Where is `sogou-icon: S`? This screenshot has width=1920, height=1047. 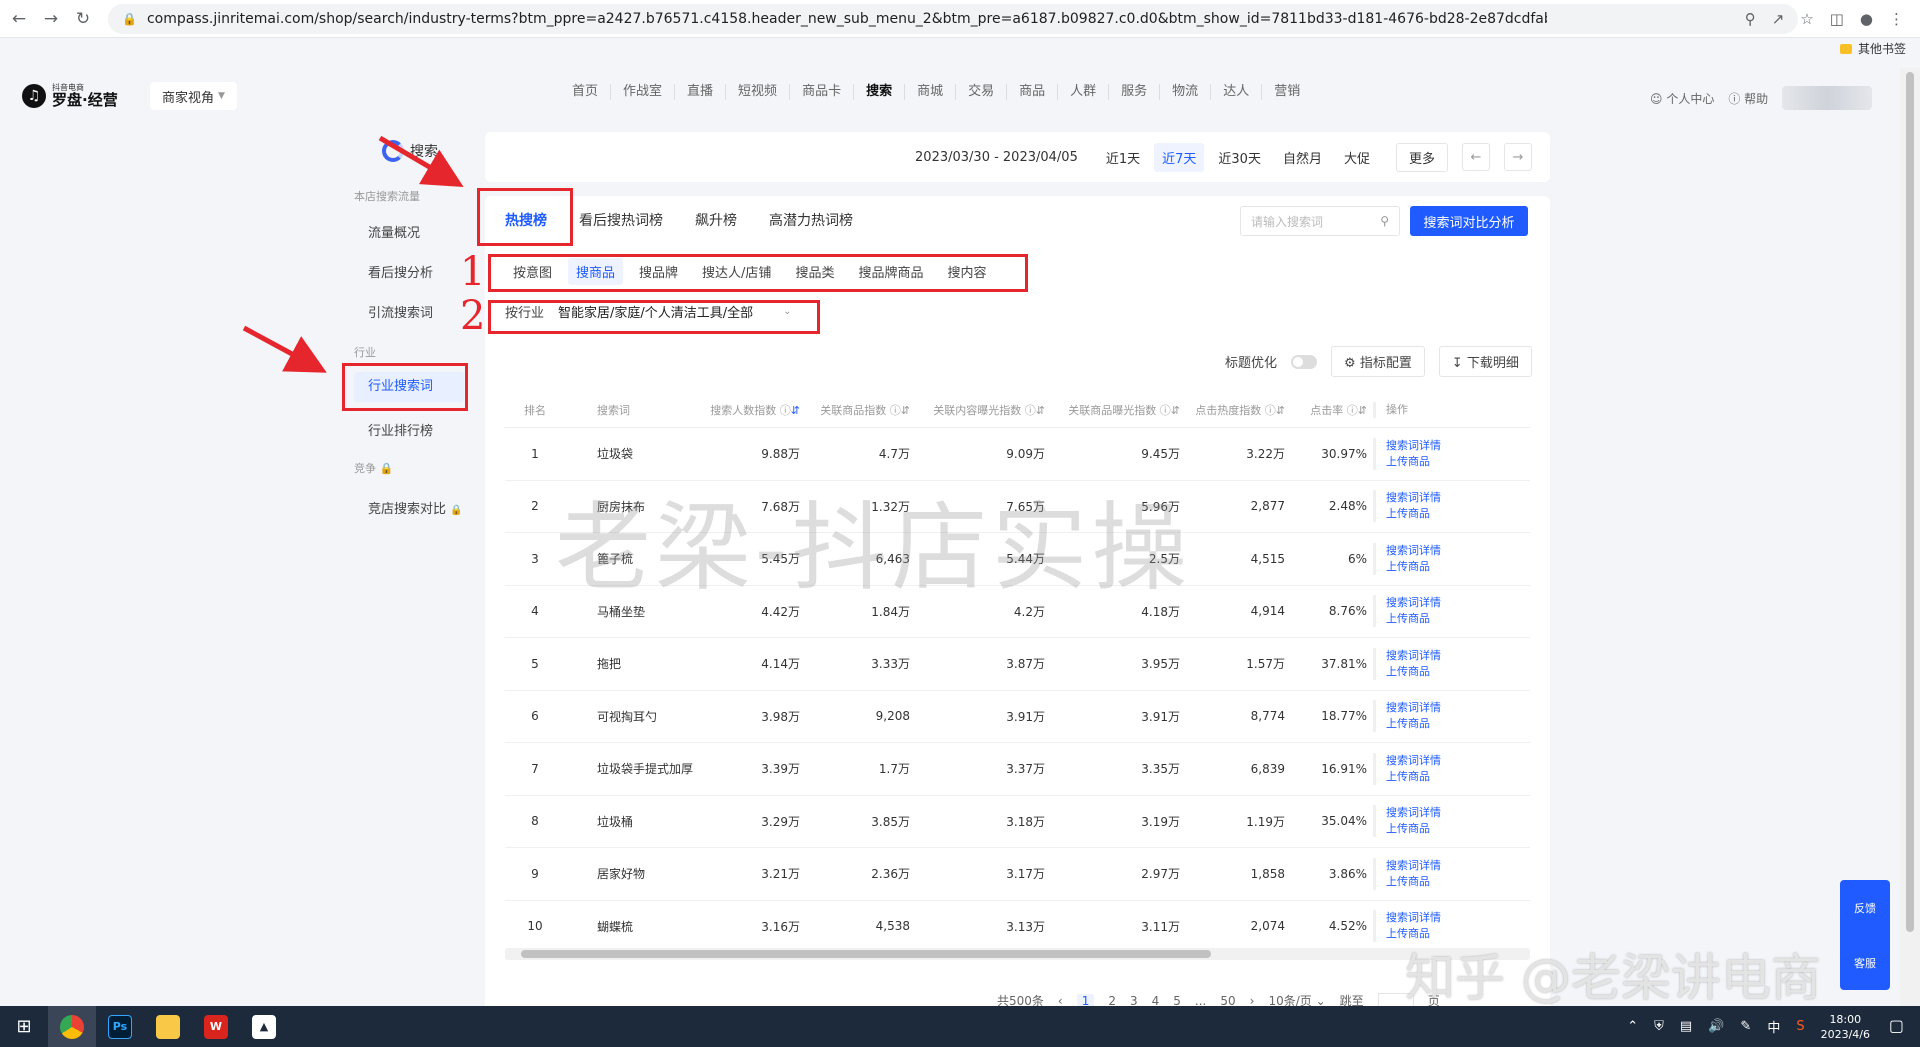
sogou-icon: S is located at coordinates (1800, 1026).